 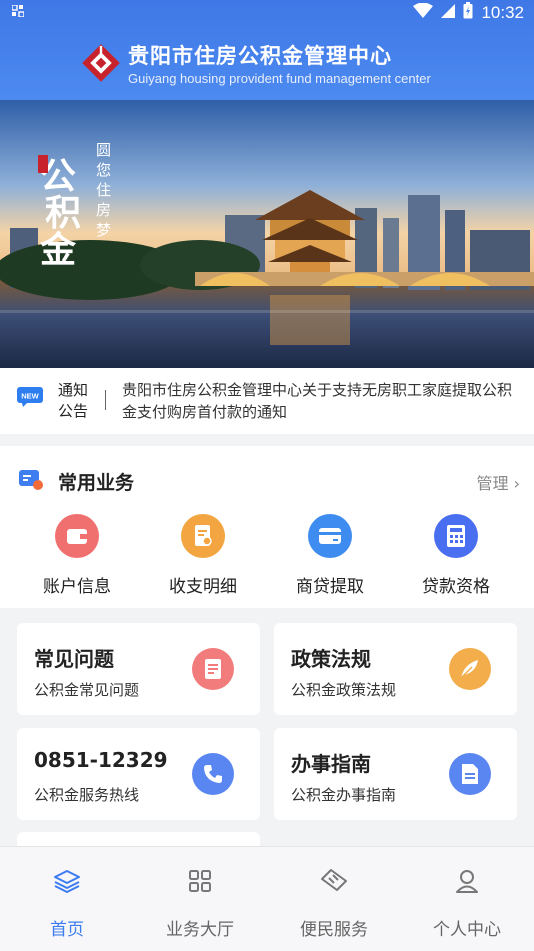 What do you see at coordinates (213, 774) in the screenshot?
I see `phone-icon` at bounding box center [213, 774].